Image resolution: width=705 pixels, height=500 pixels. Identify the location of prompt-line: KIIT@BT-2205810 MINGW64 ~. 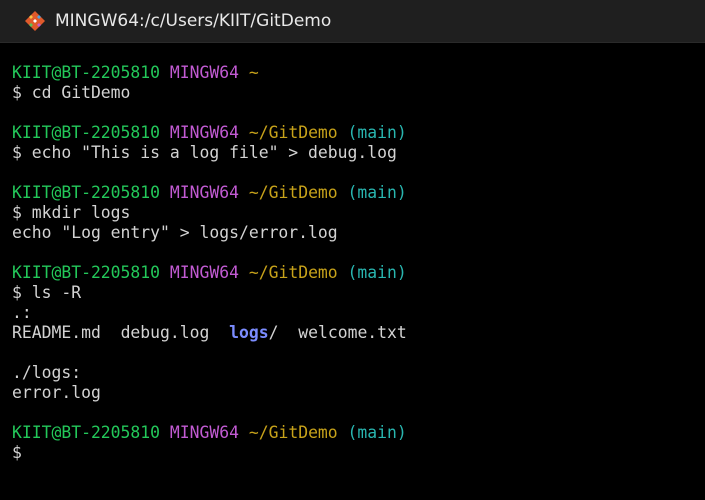
(358, 73).